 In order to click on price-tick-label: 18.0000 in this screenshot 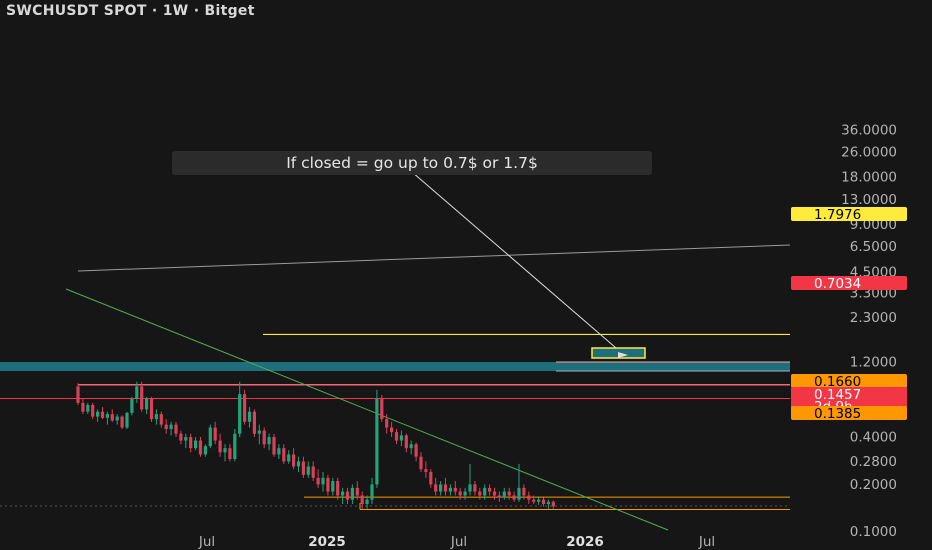, I will do `click(869, 178)`.